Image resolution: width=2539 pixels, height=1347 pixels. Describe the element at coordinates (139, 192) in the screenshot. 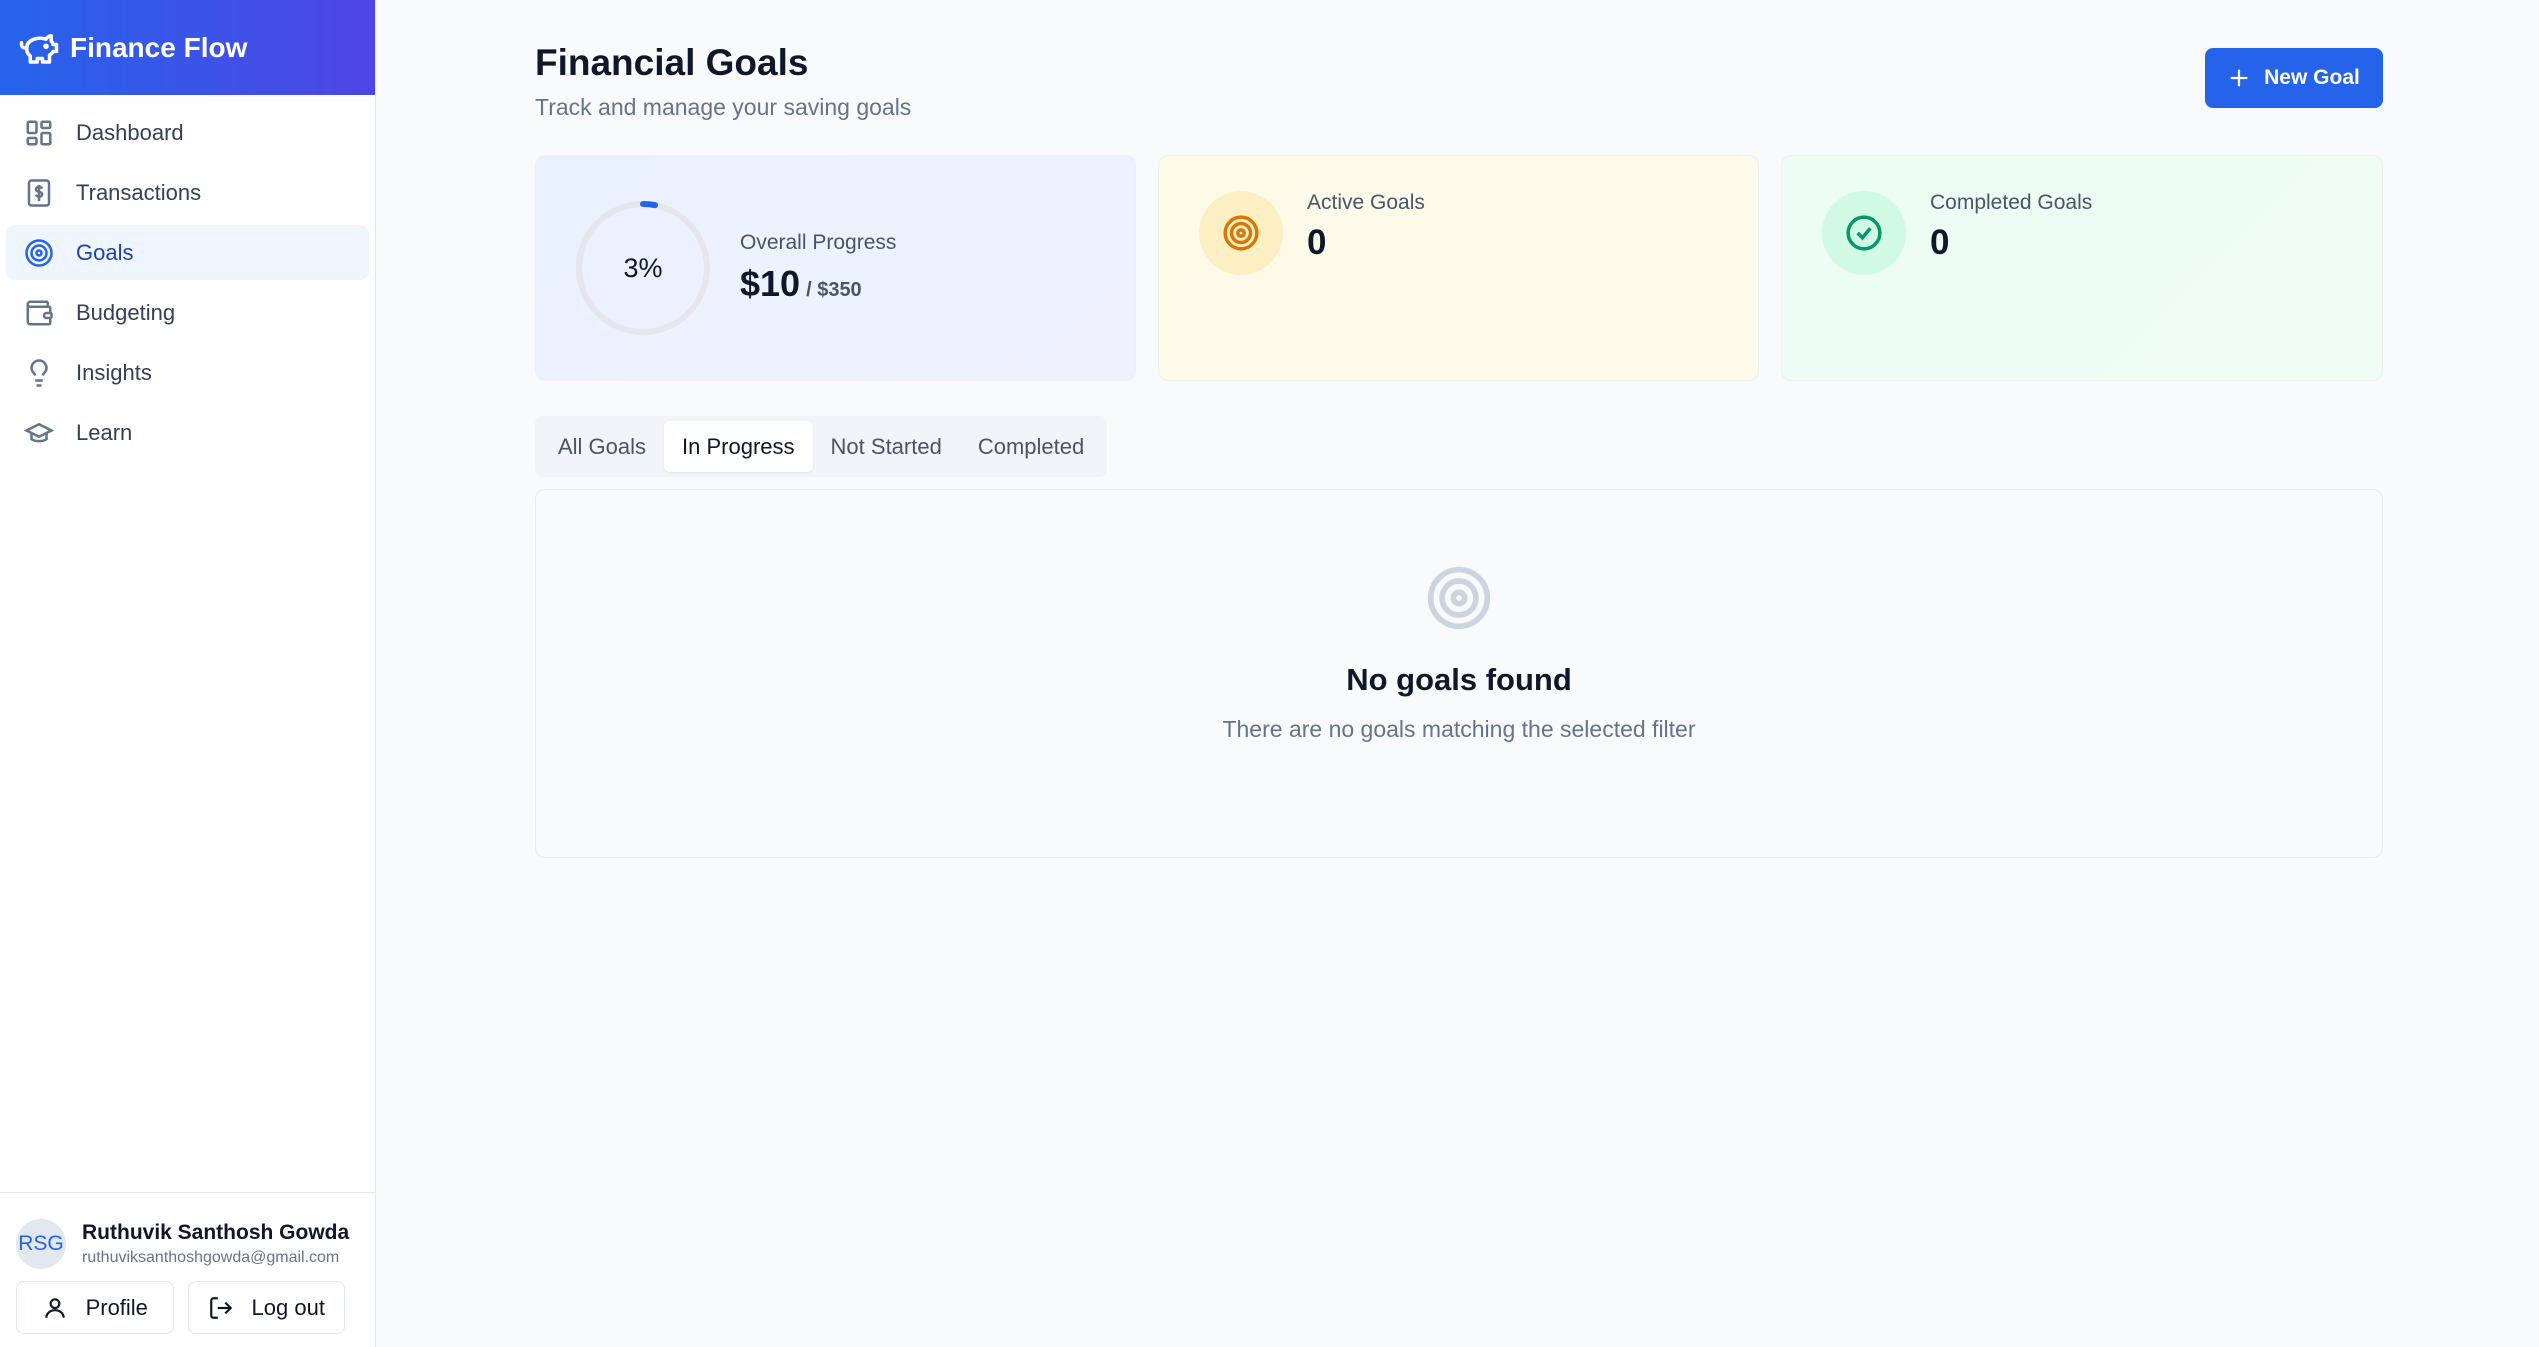

I see `sidebar-item-label: Transactions` at that location.